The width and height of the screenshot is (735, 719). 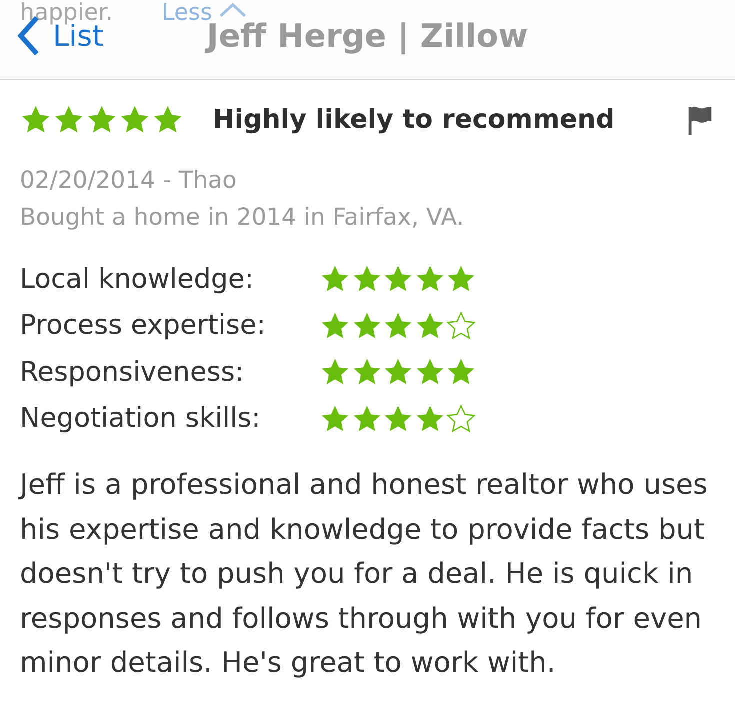 I want to click on flag-icon, so click(x=700, y=120).